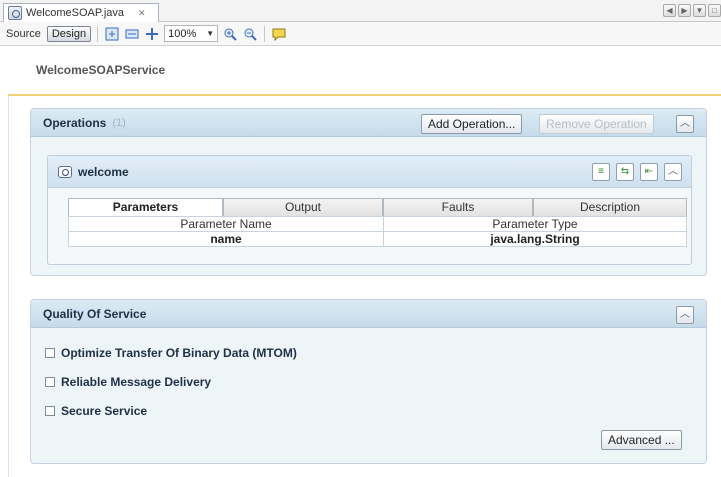  I want to click on zoom-select: 100% ▼, so click(191, 33).